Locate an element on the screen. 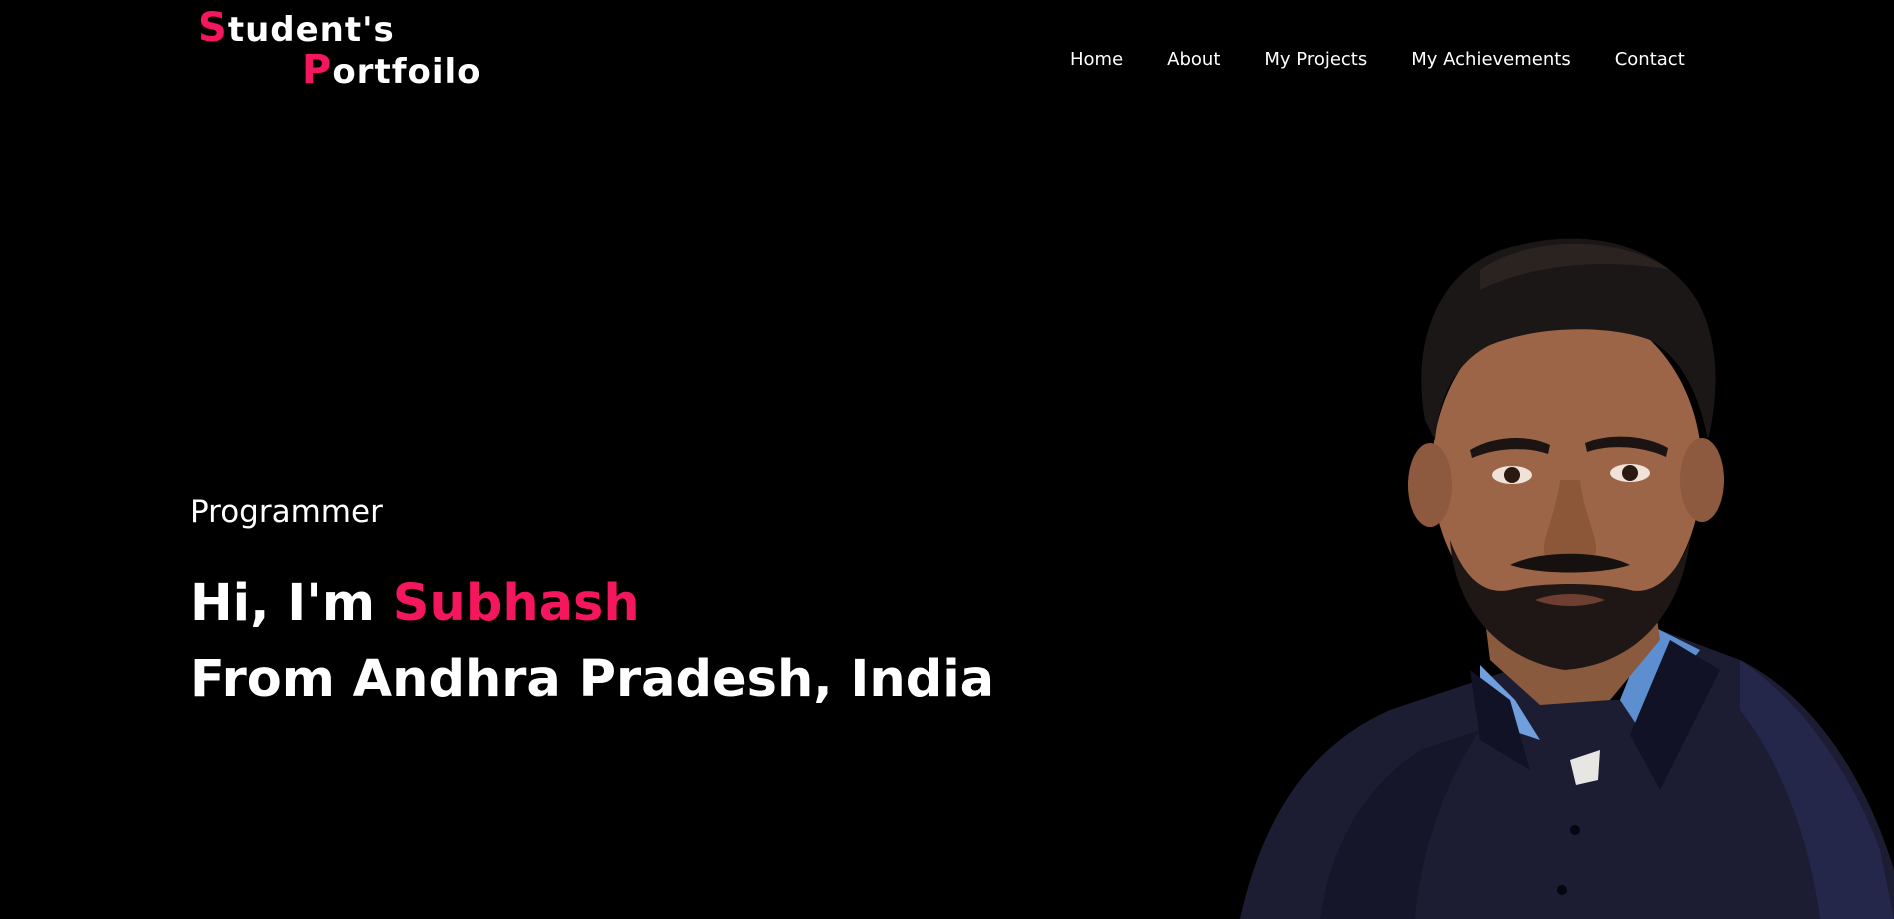 Image resolution: width=1894 pixels, height=919 pixels. hero-name: Subhash is located at coordinates (516, 603).